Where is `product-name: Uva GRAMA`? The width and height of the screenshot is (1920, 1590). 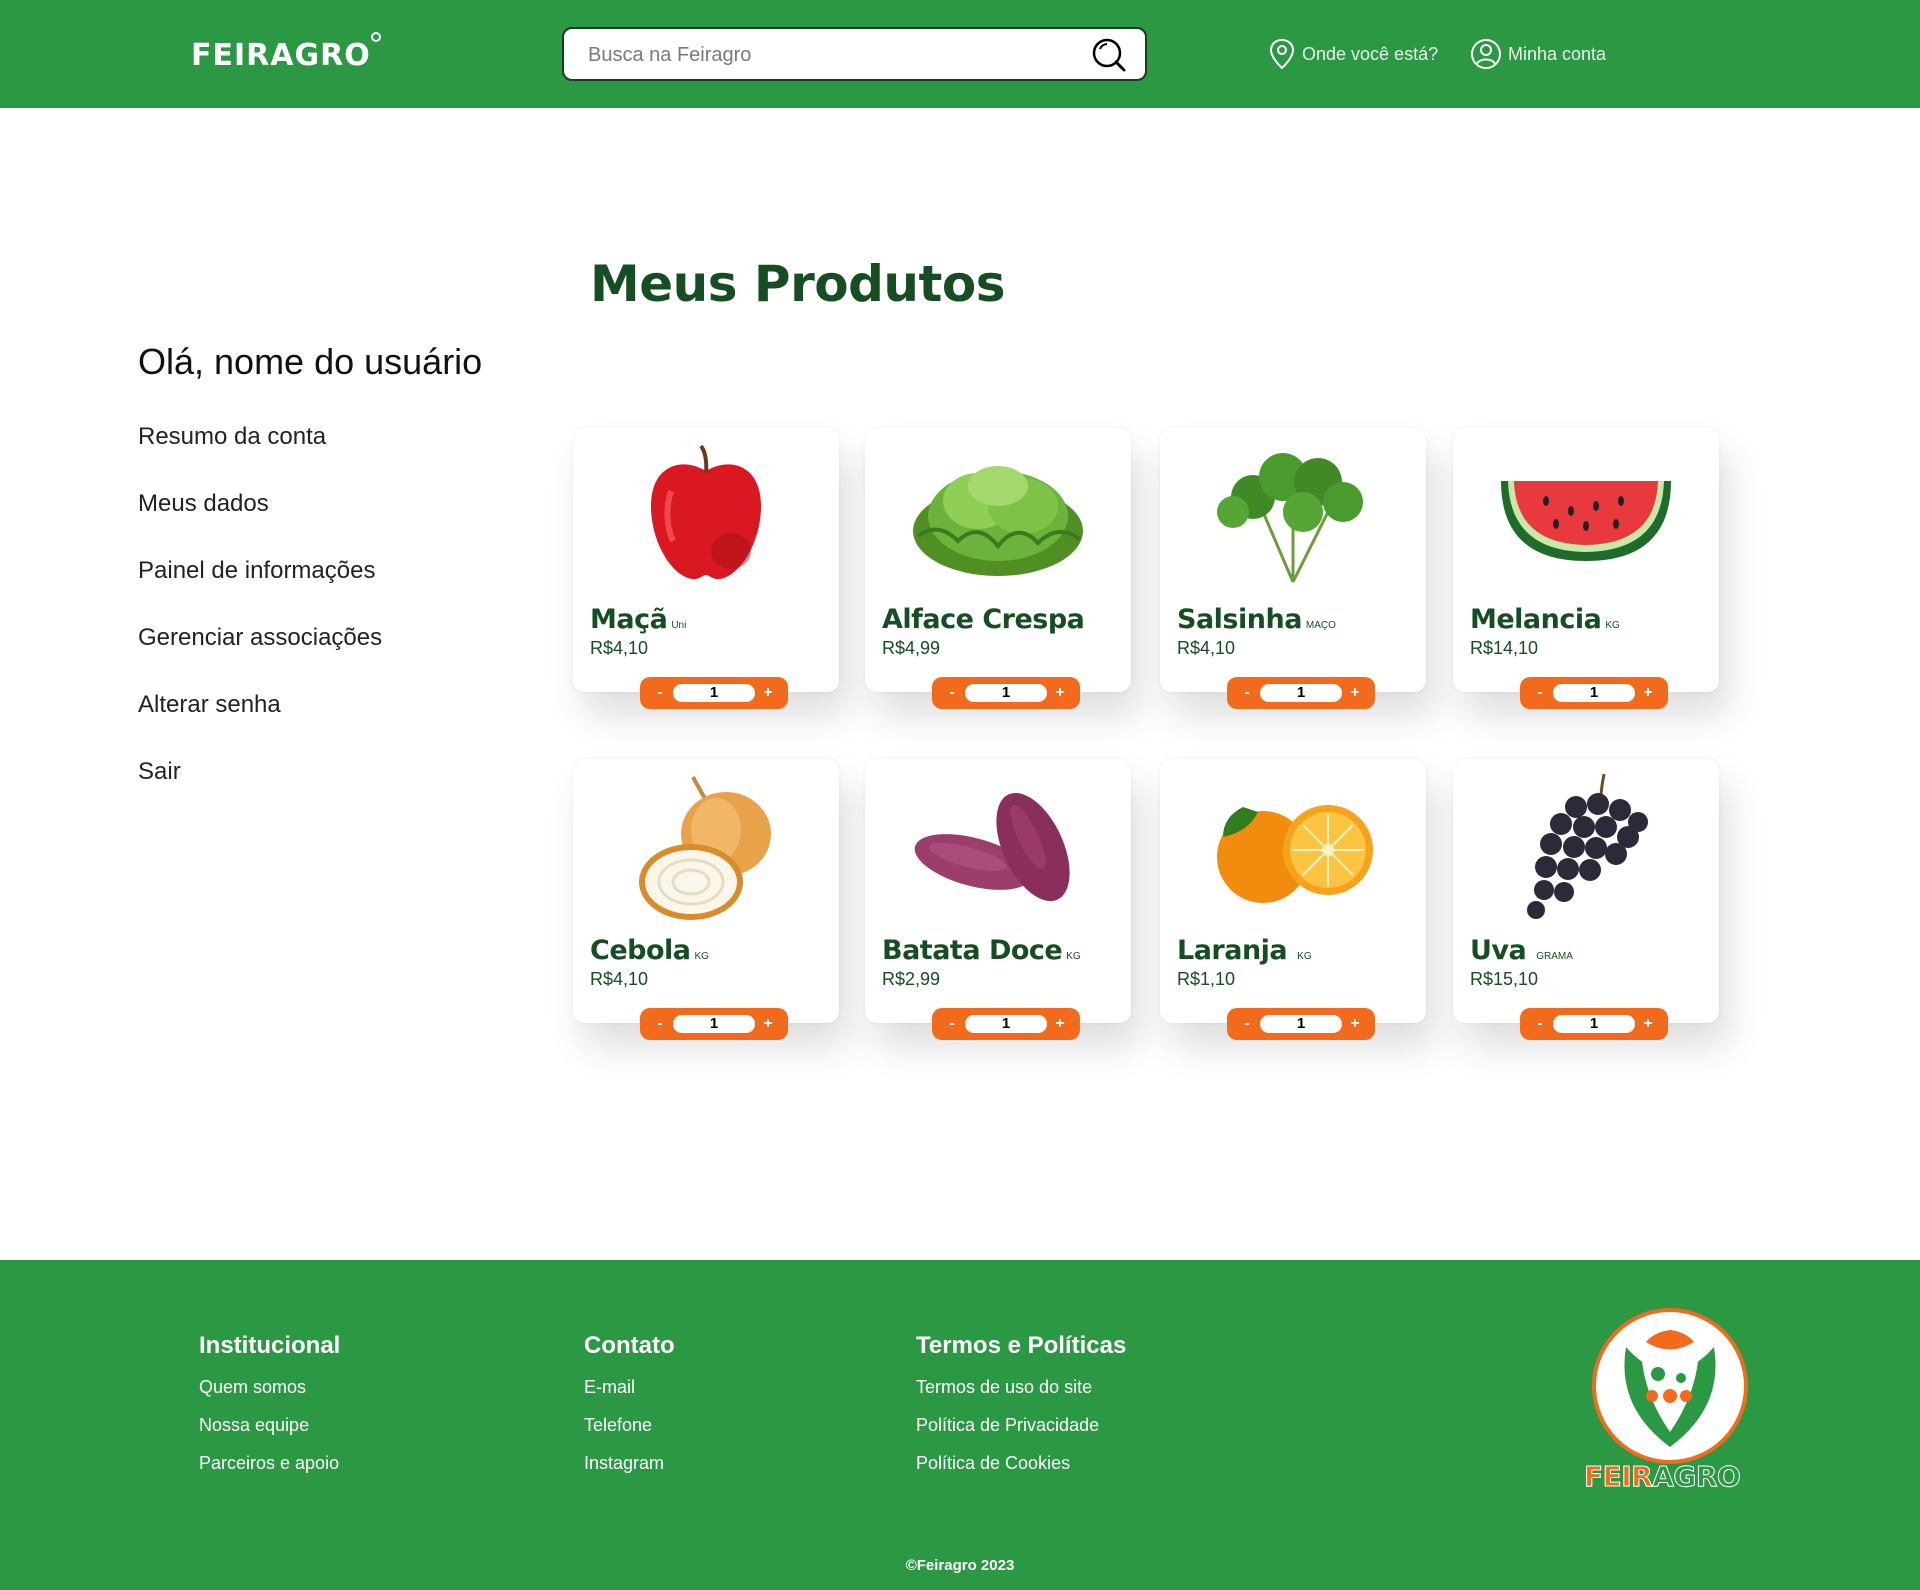 product-name: Uva GRAMA is located at coordinates (1521, 950).